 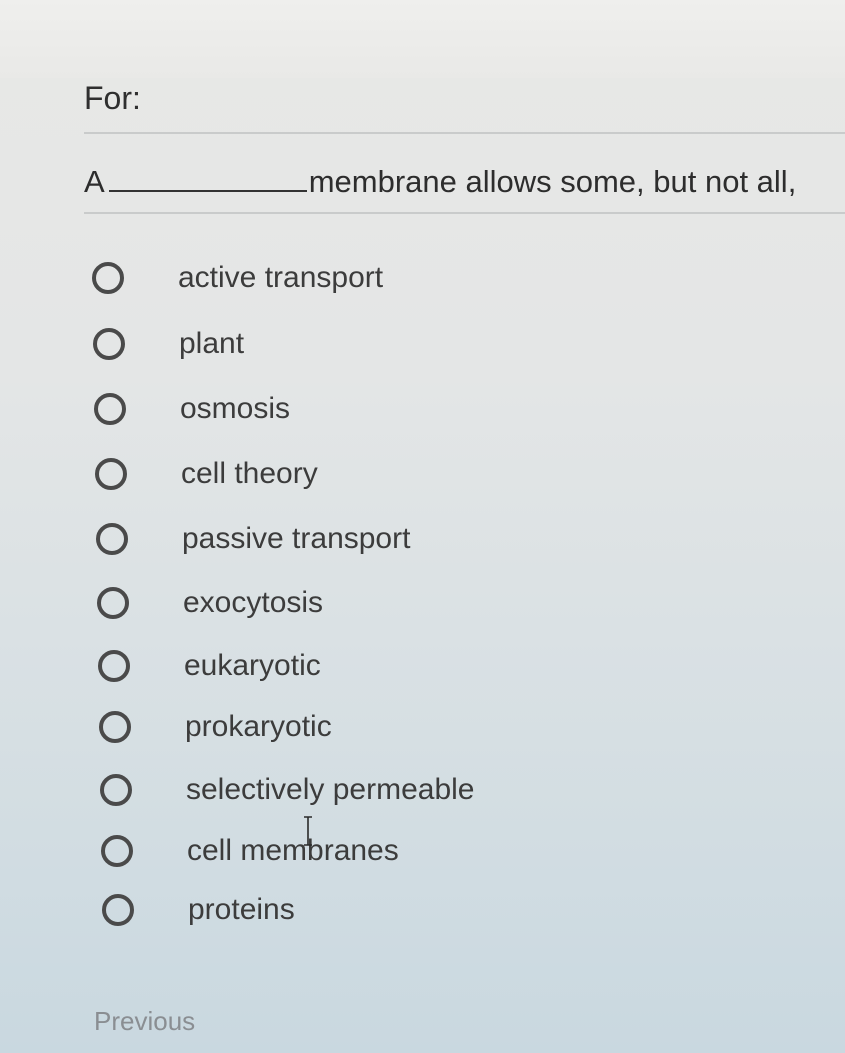 What do you see at coordinates (249, 473) in the screenshot?
I see `option-label: cell theory` at bounding box center [249, 473].